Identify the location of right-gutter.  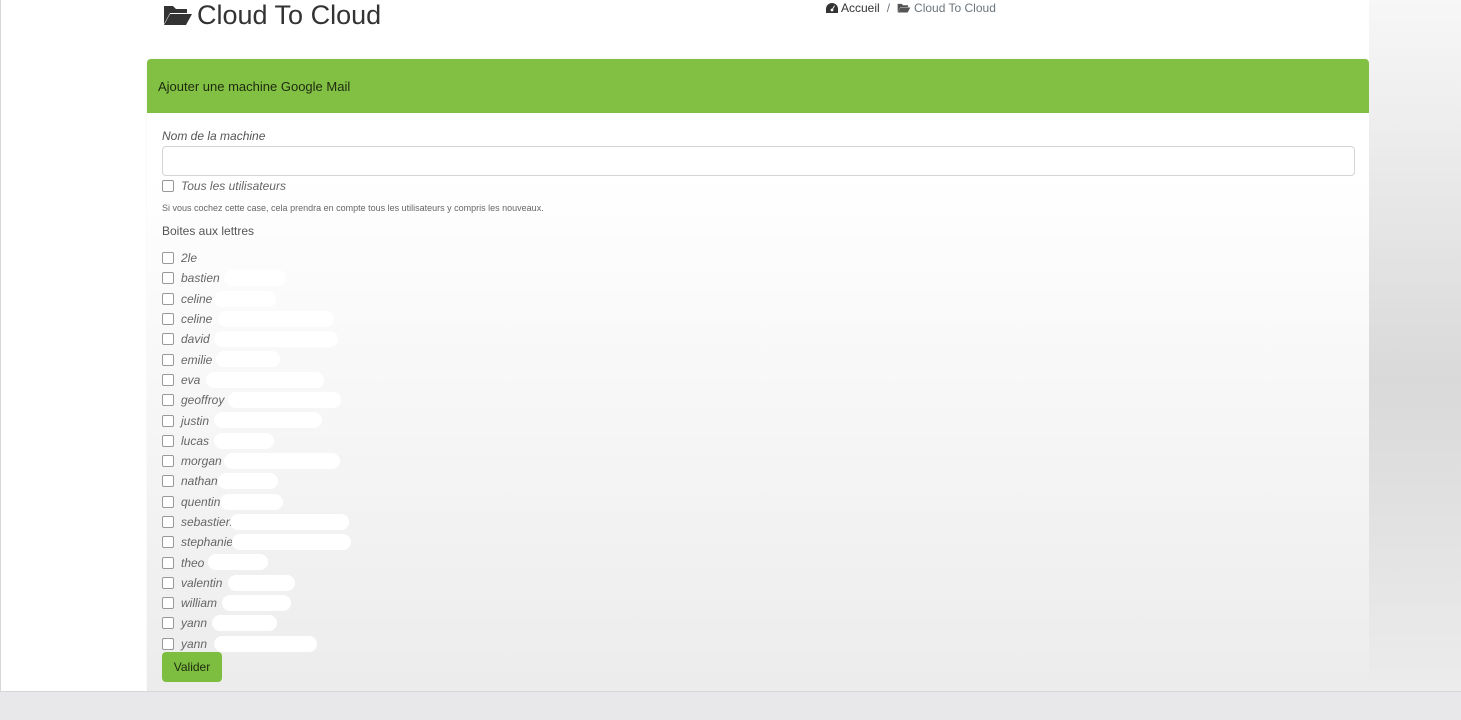
(1415, 345).